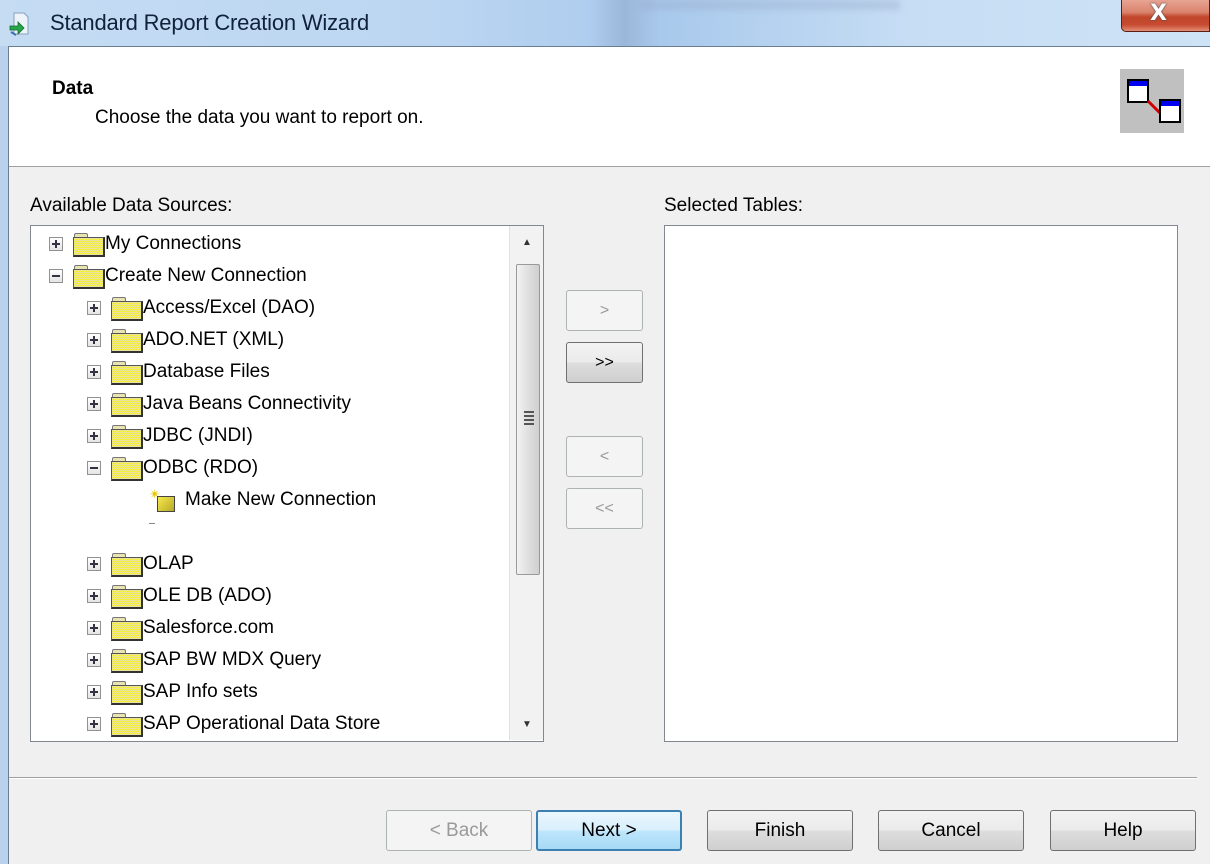 Image resolution: width=1210 pixels, height=864 pixels. I want to click on tree-item: Database Files, so click(178, 372).